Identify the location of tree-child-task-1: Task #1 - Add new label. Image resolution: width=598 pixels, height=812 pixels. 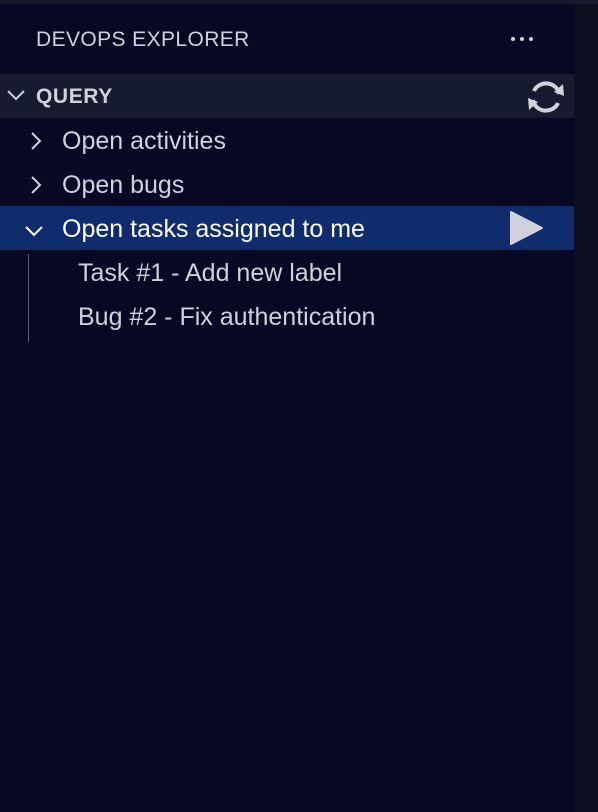
(287, 272).